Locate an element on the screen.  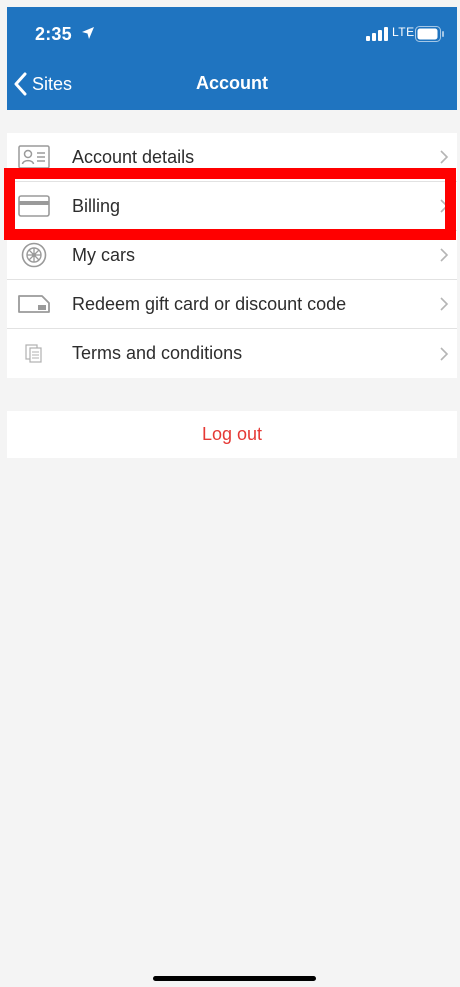
menu-item-account-details: Account details is located at coordinates (232, 157).